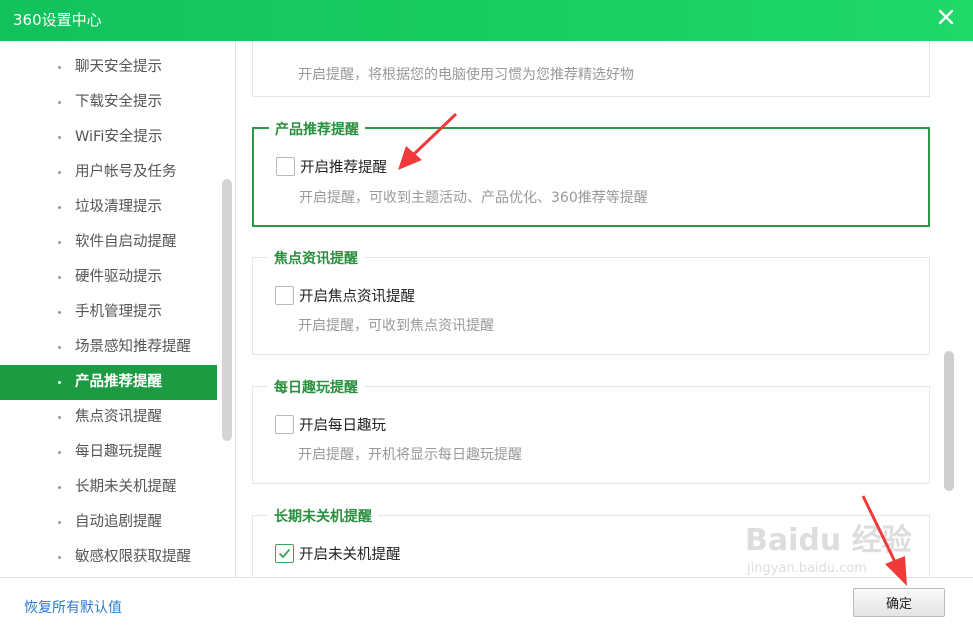  What do you see at coordinates (118, 67) in the screenshot?
I see `sidebar-item-label: 聊天安全提示` at bounding box center [118, 67].